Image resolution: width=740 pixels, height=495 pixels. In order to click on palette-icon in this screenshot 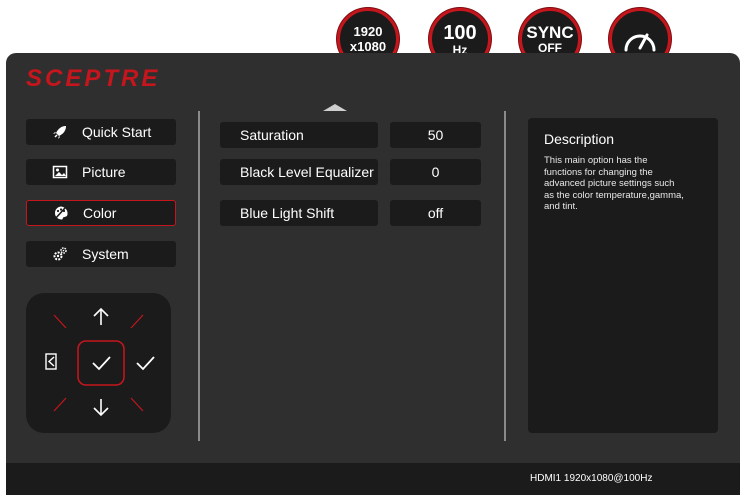, I will do `click(61, 213)`.